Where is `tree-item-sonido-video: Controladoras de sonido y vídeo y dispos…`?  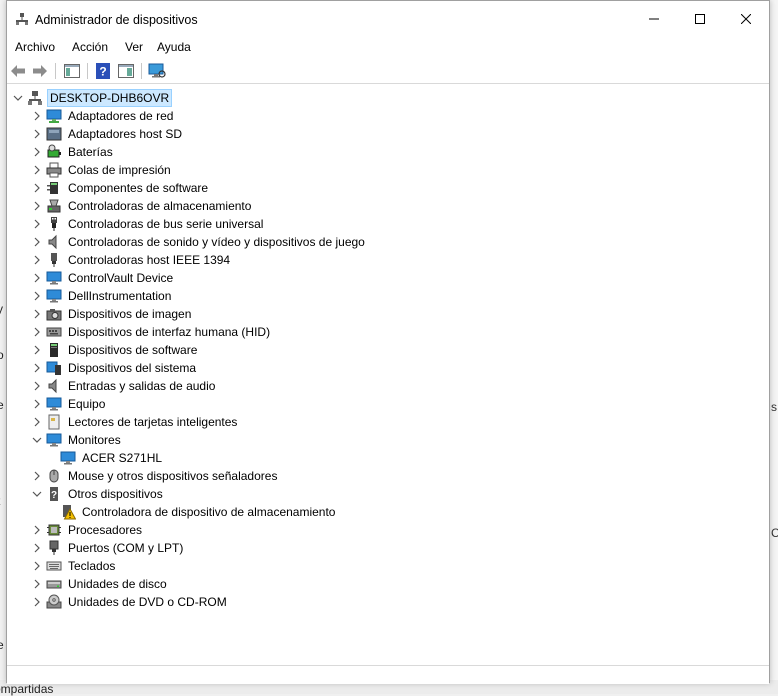 tree-item-sonido-video: Controladoras de sonido y vídeo y dispos… is located at coordinates (199, 242).